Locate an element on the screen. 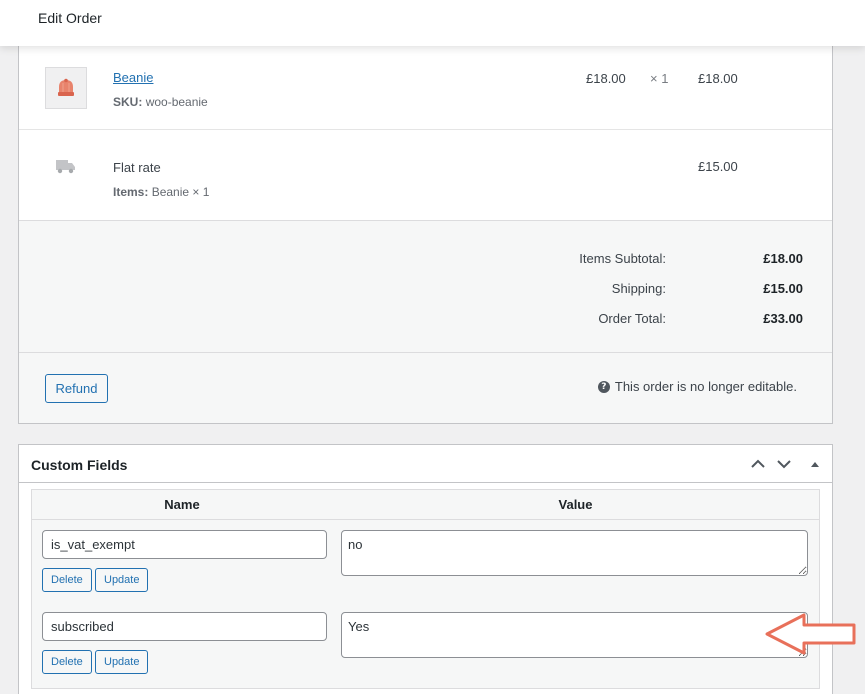 This screenshot has width=865, height=694. move-down-button is located at coordinates (784, 464).